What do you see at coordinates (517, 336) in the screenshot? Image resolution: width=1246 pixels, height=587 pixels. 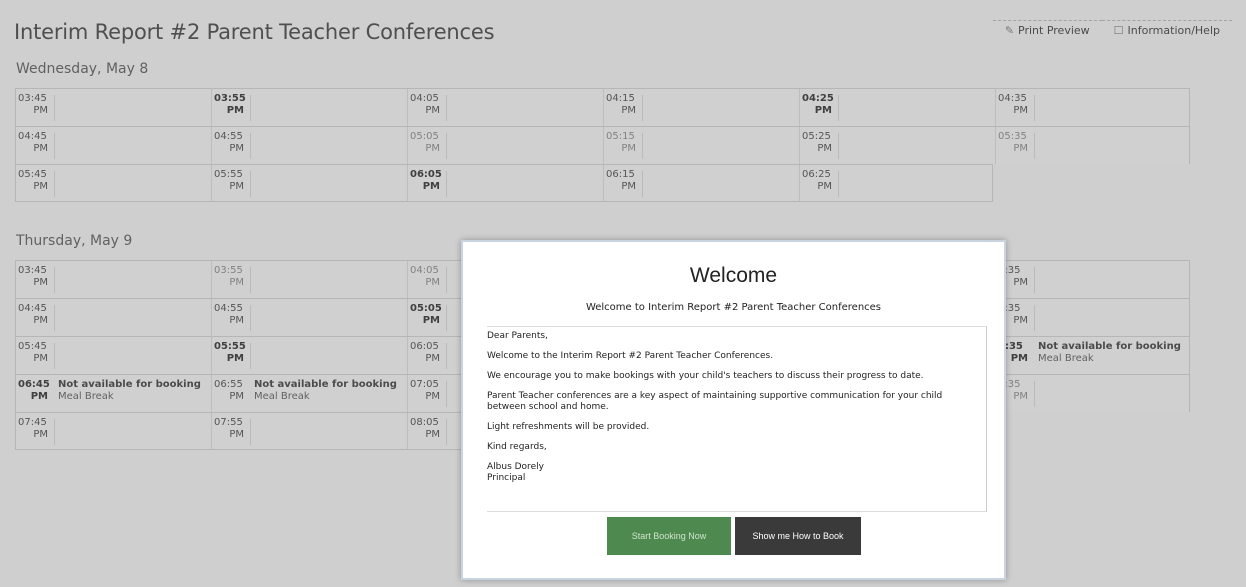 I see `letter-paragraph: Dear Parents,` at bounding box center [517, 336].